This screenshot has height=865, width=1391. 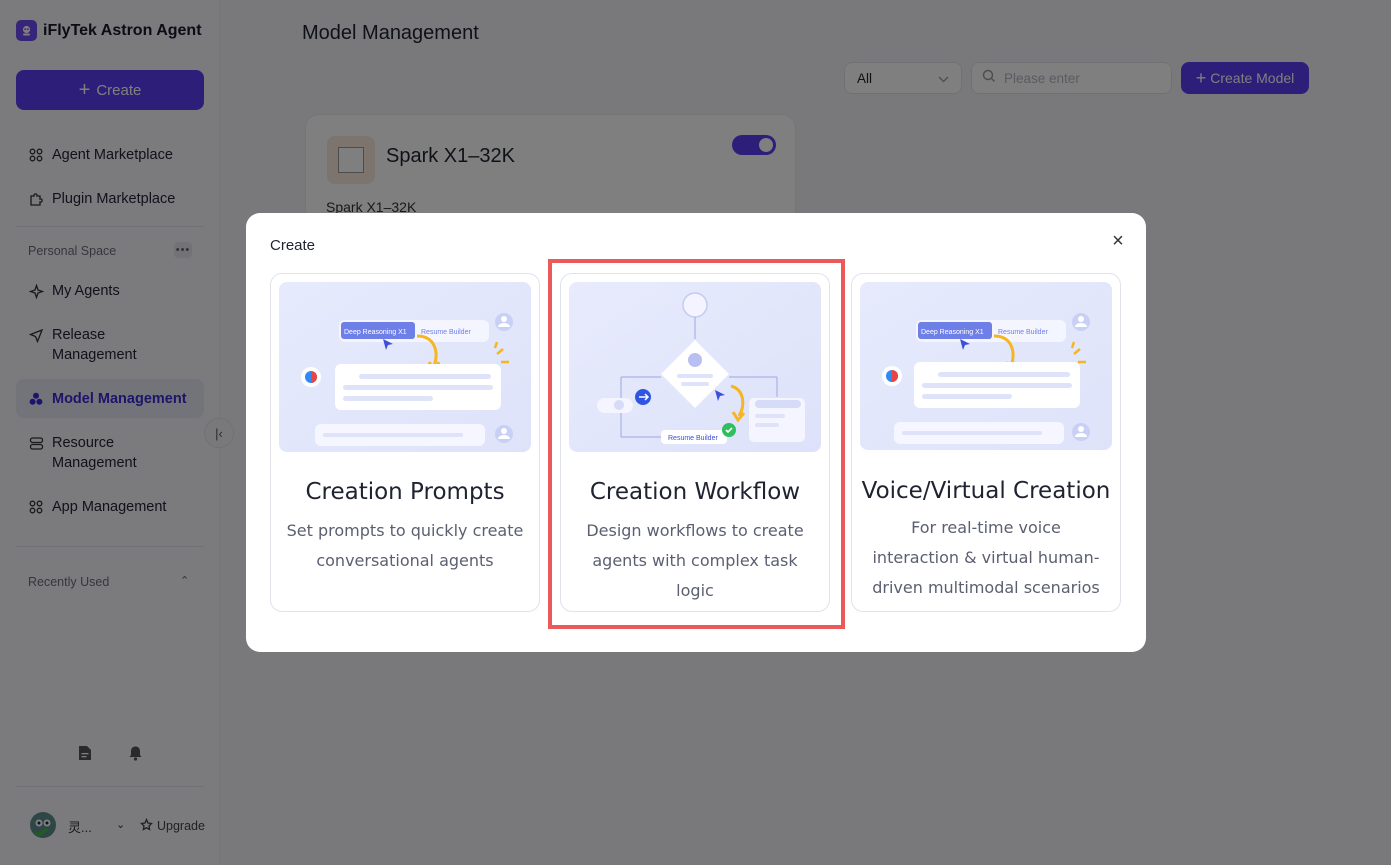 I want to click on option-title: Creation Prompts, so click(x=405, y=492).